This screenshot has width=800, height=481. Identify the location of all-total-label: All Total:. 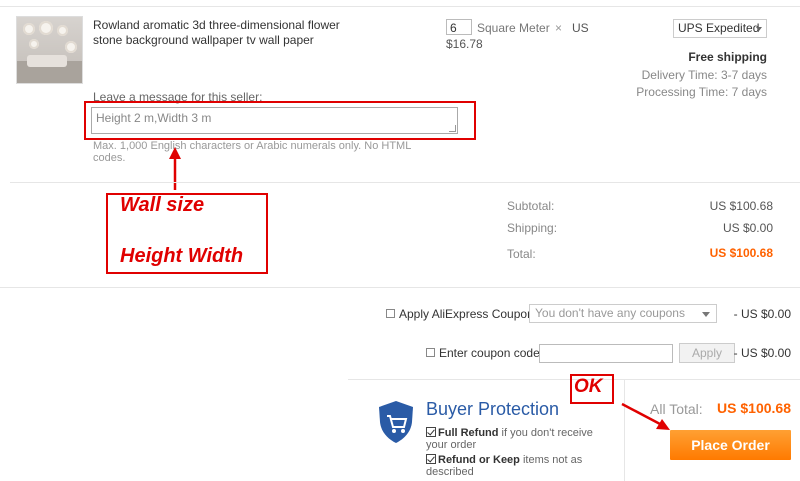
(676, 409).